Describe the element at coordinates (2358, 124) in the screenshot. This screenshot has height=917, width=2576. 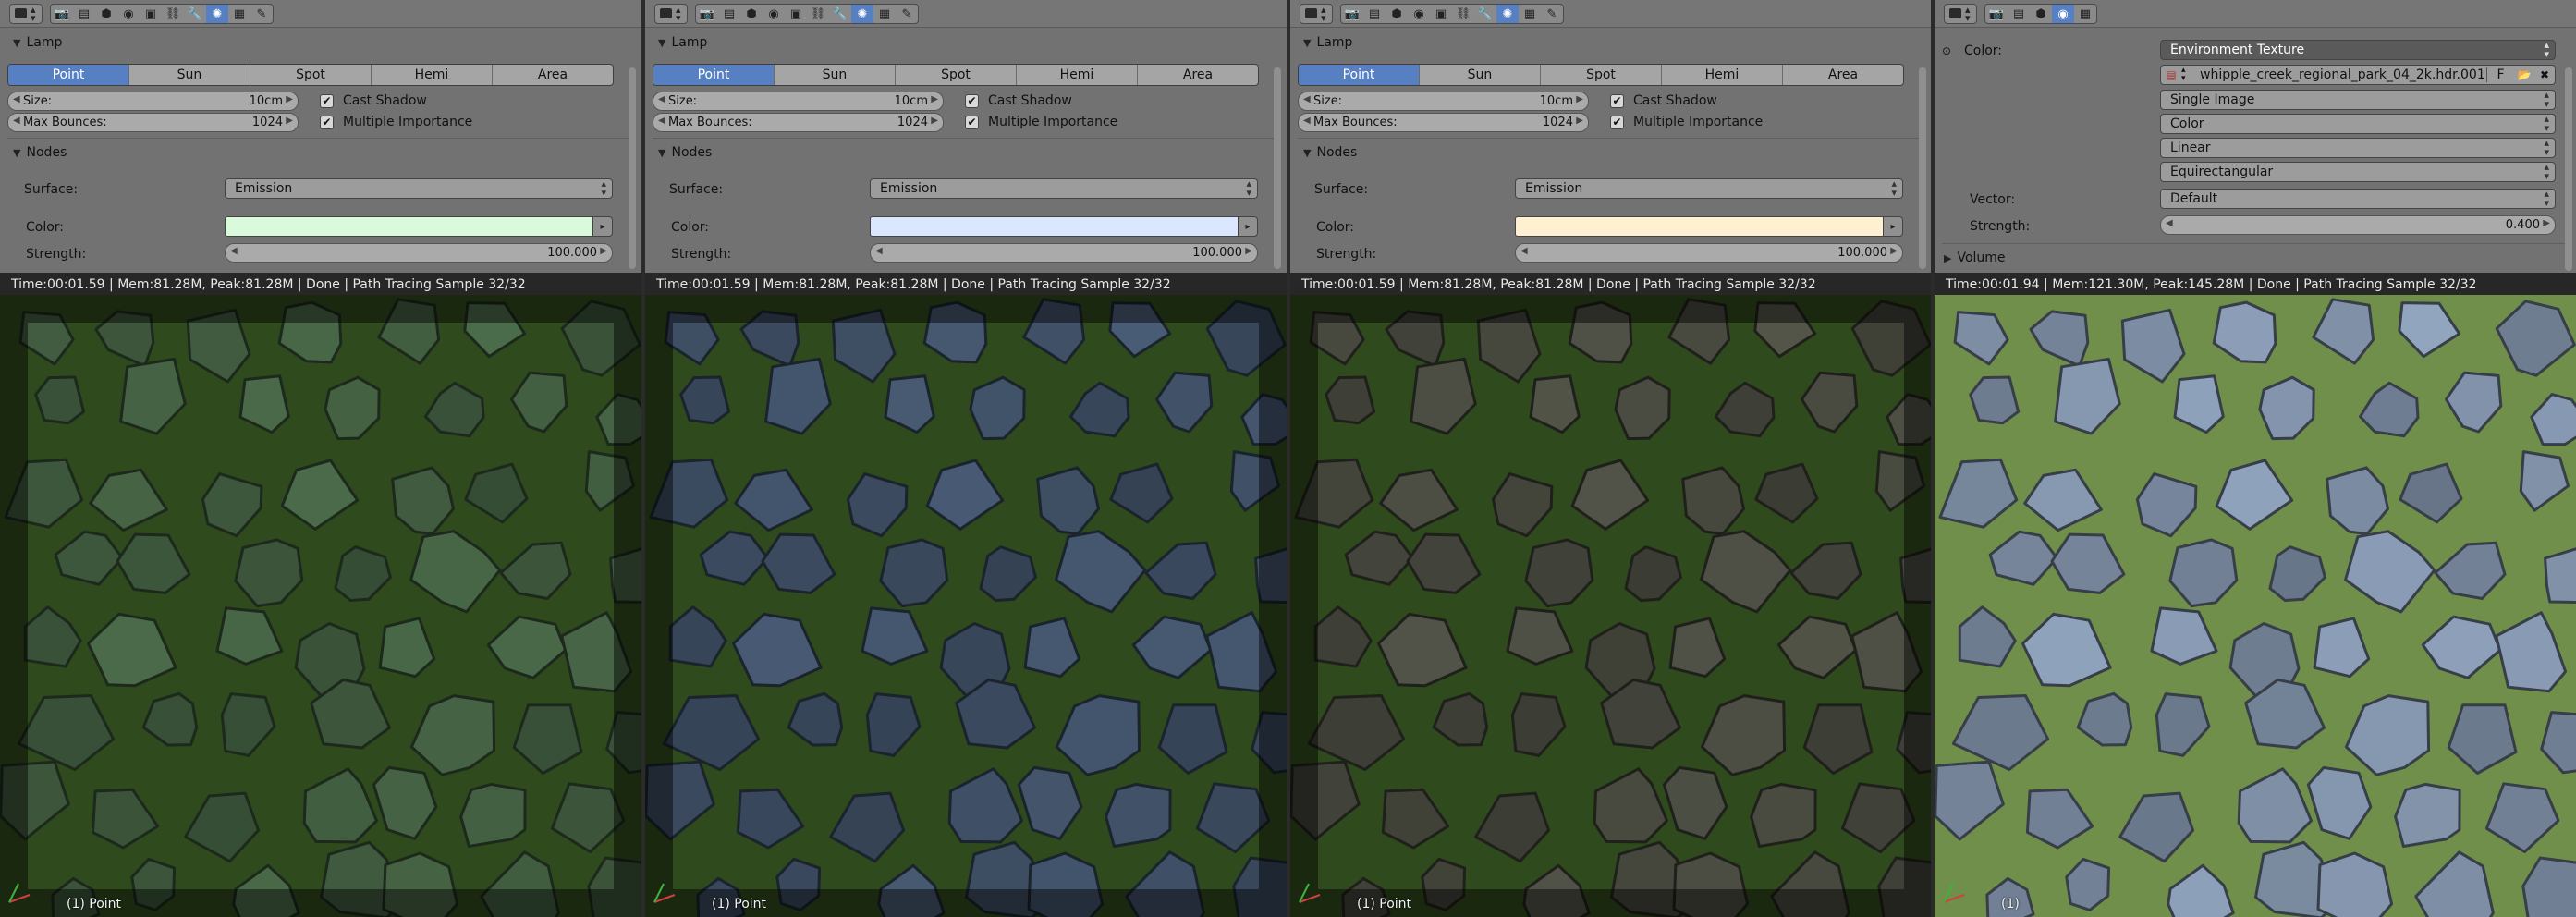
I see `color-space-dropdown: Color ▴ ▾` at that location.